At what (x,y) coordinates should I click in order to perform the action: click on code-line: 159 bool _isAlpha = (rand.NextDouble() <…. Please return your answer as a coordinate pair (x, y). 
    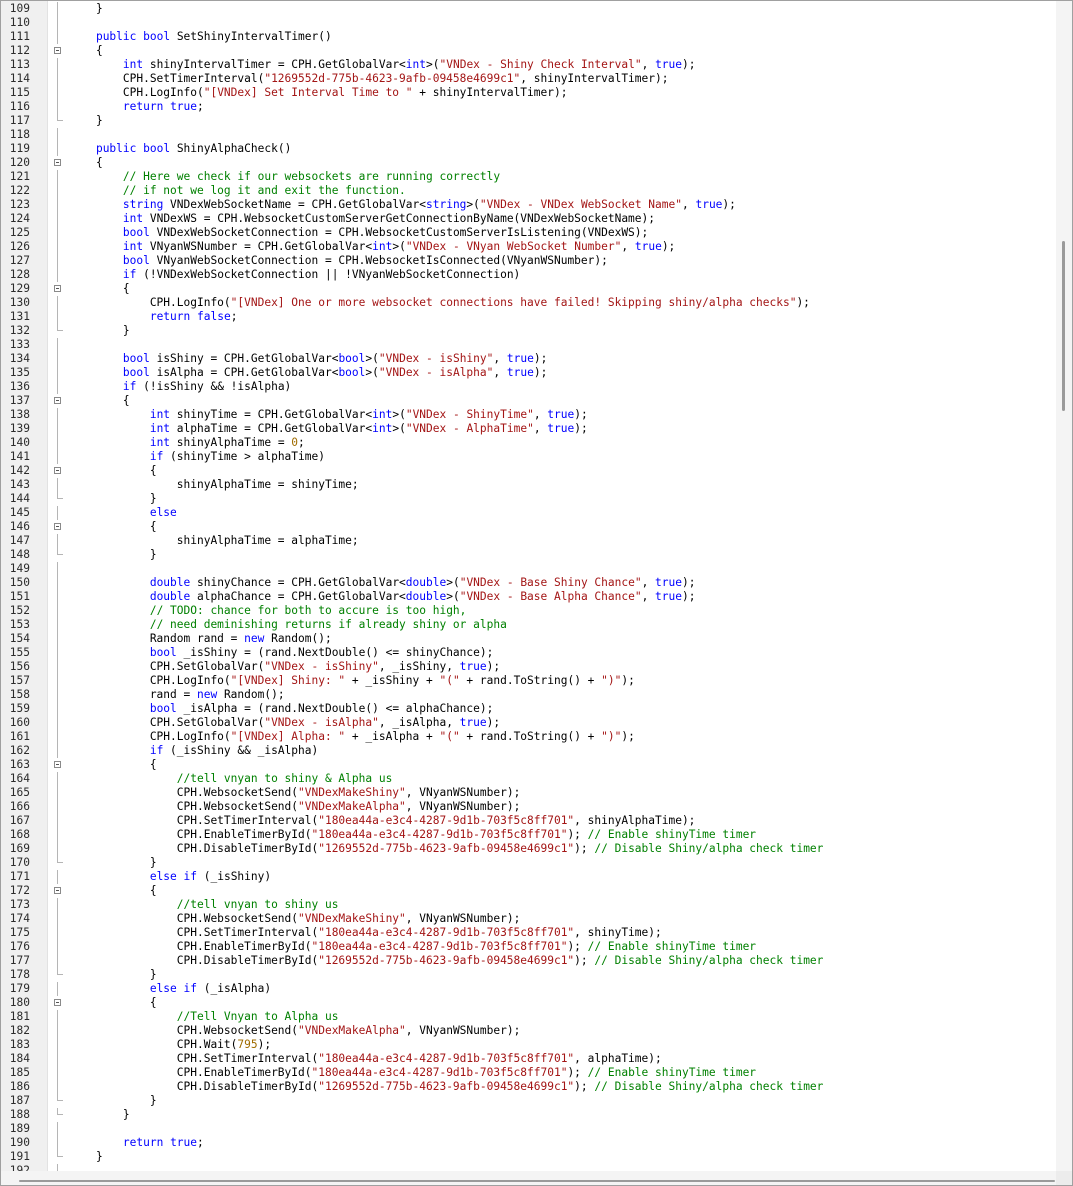
    Looking at the image, I should click on (529, 709).